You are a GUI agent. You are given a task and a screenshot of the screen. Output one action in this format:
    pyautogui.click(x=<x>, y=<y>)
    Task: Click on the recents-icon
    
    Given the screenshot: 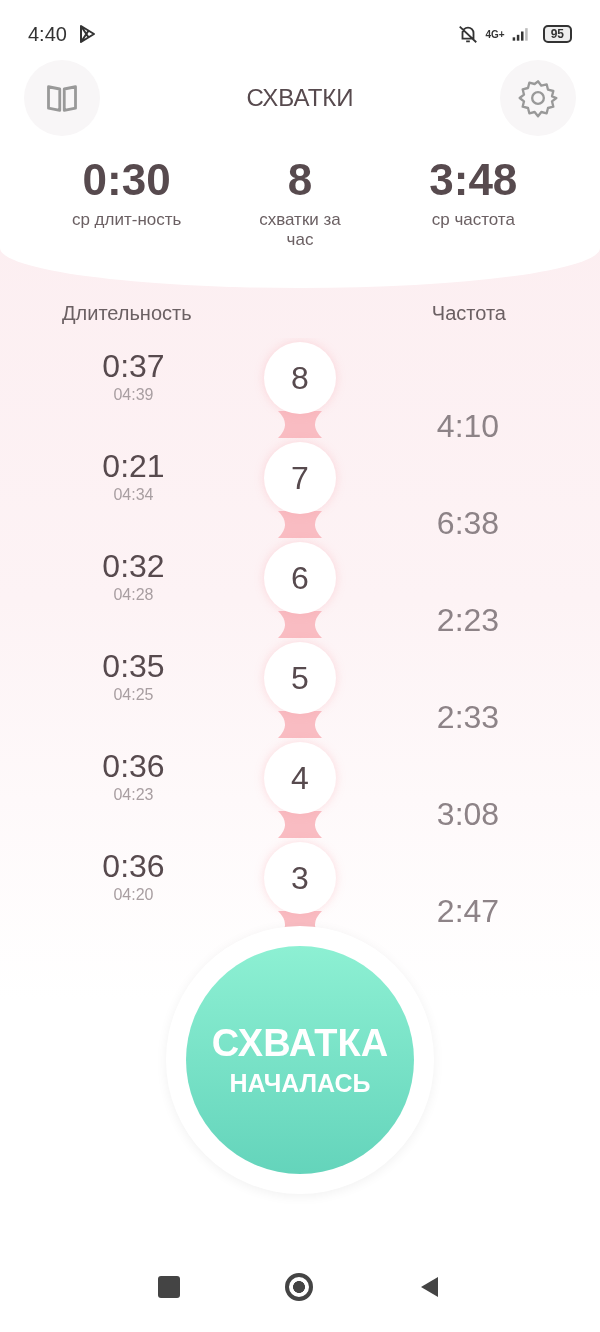 What is the action you would take?
    pyautogui.click(x=169, y=1287)
    